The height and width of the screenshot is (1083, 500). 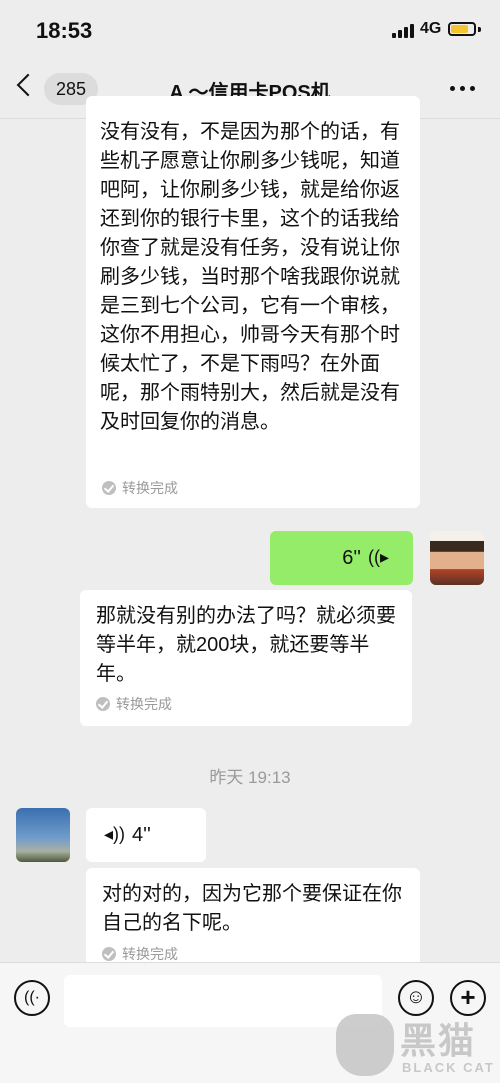 What do you see at coordinates (438, 1040) in the screenshot?
I see `watermark-cn: 黑猫` at bounding box center [438, 1040].